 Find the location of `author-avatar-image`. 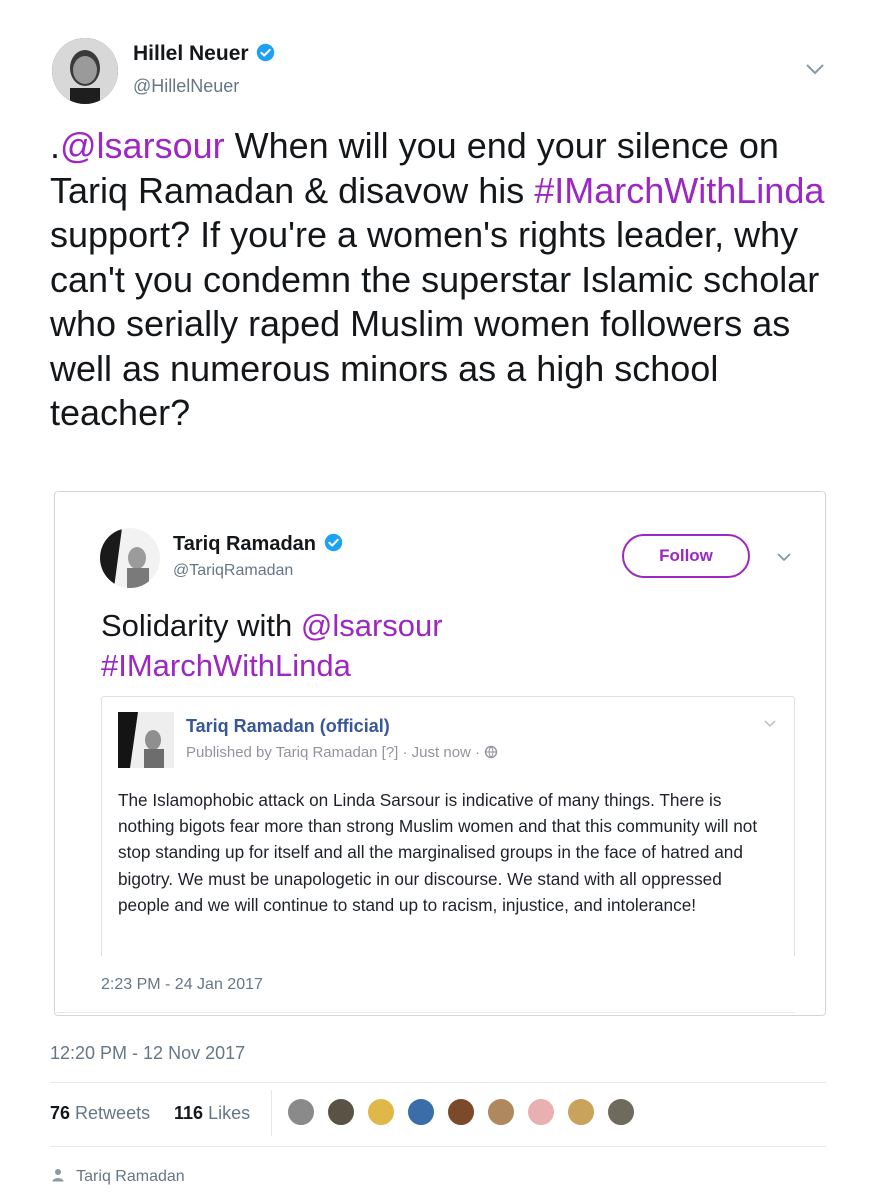

author-avatar-image is located at coordinates (85, 71).